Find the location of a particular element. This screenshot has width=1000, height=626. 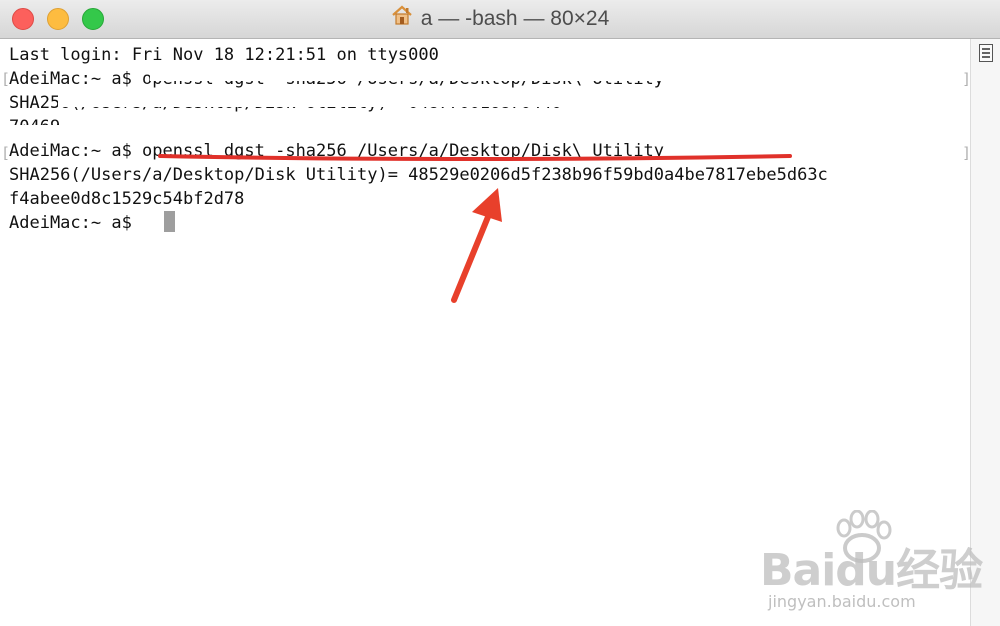

red-arrow-head is located at coordinates (487, 205).